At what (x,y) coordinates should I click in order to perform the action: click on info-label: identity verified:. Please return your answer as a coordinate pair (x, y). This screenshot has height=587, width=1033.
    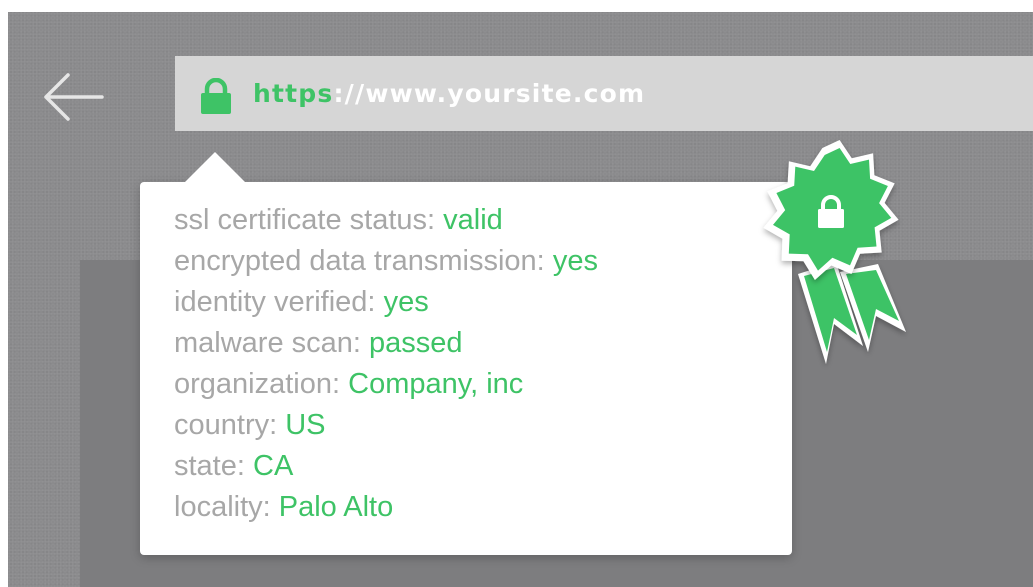
    Looking at the image, I should click on (275, 302).